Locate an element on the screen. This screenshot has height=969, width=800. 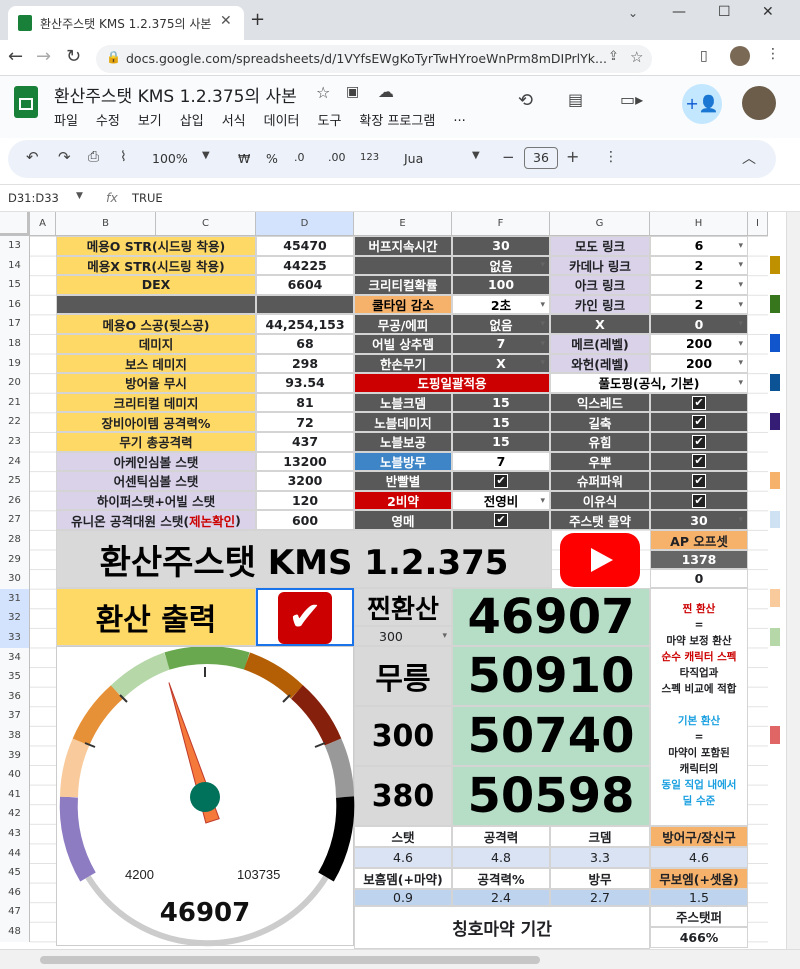
tab-search-icon: ⌄ is located at coordinates (633, 13).